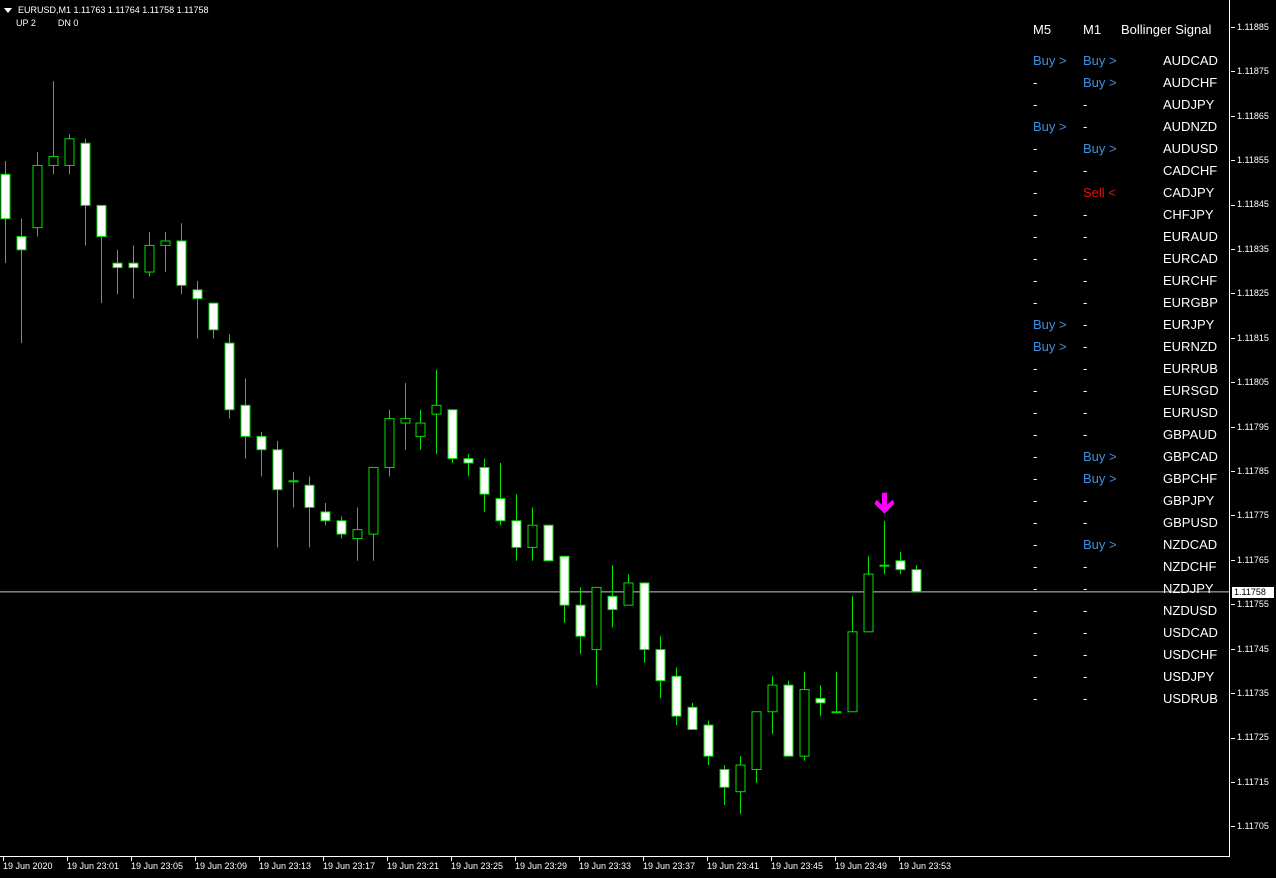  I want to click on time-tick-text: 19 Jun 23:17, so click(349, 866).